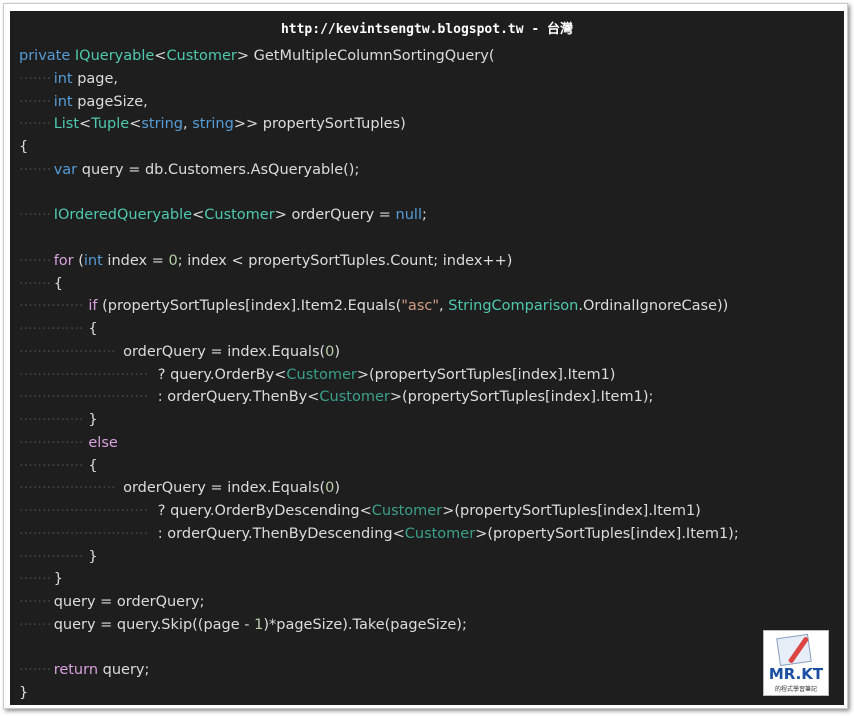 The width and height of the screenshot is (854, 716). Describe the element at coordinates (431, 284) in the screenshot. I see `code-line: ·······{` at that location.